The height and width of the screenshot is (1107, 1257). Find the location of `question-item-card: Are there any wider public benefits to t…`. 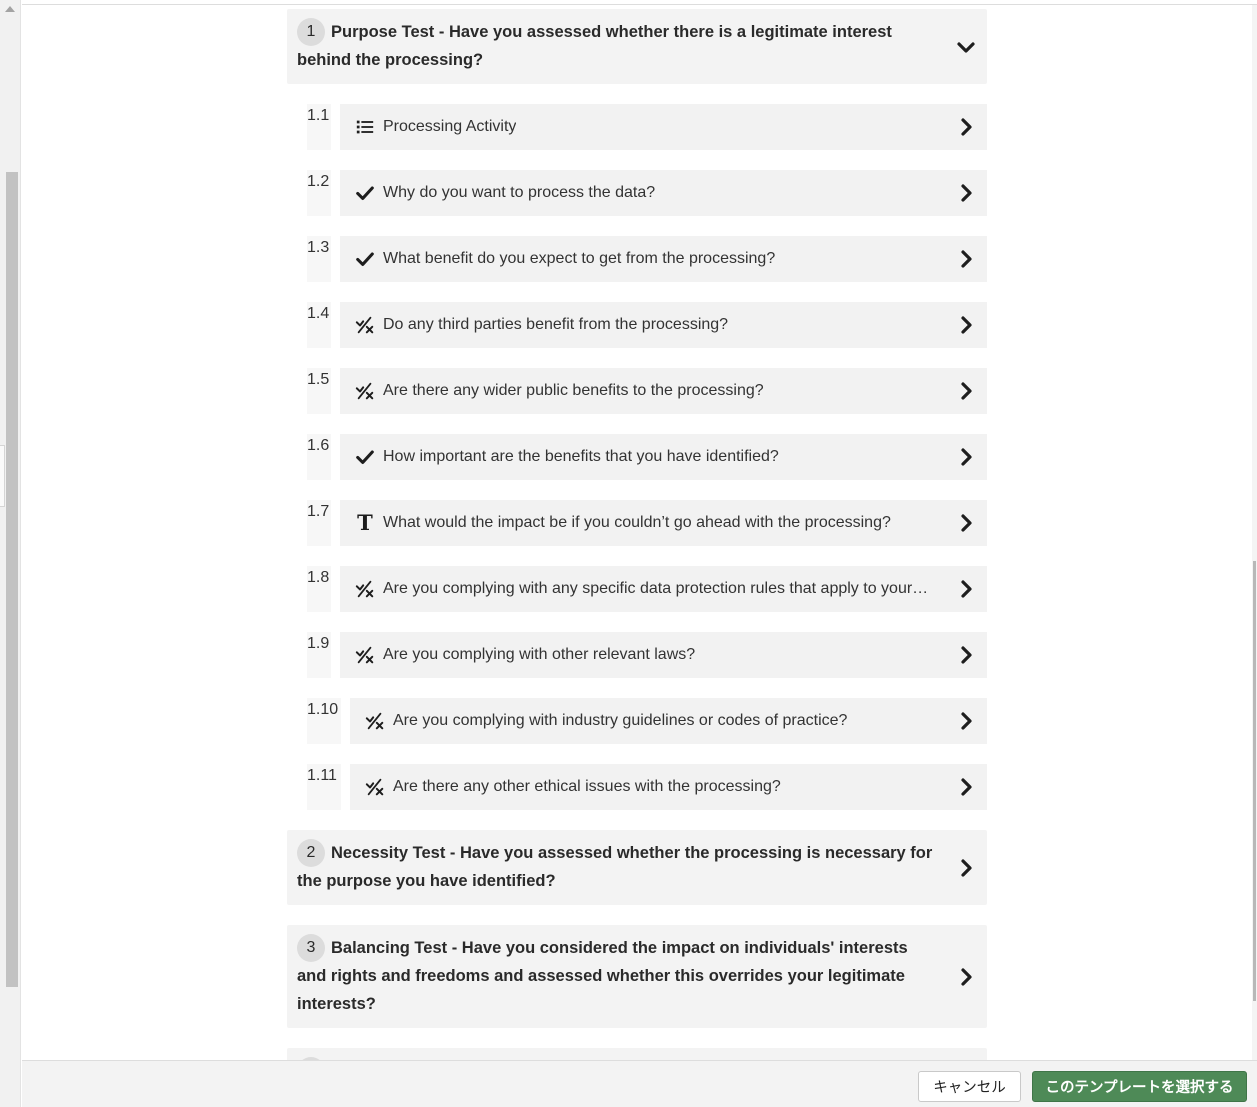

question-item-card: Are there any wider public benefits to t… is located at coordinates (663, 391).